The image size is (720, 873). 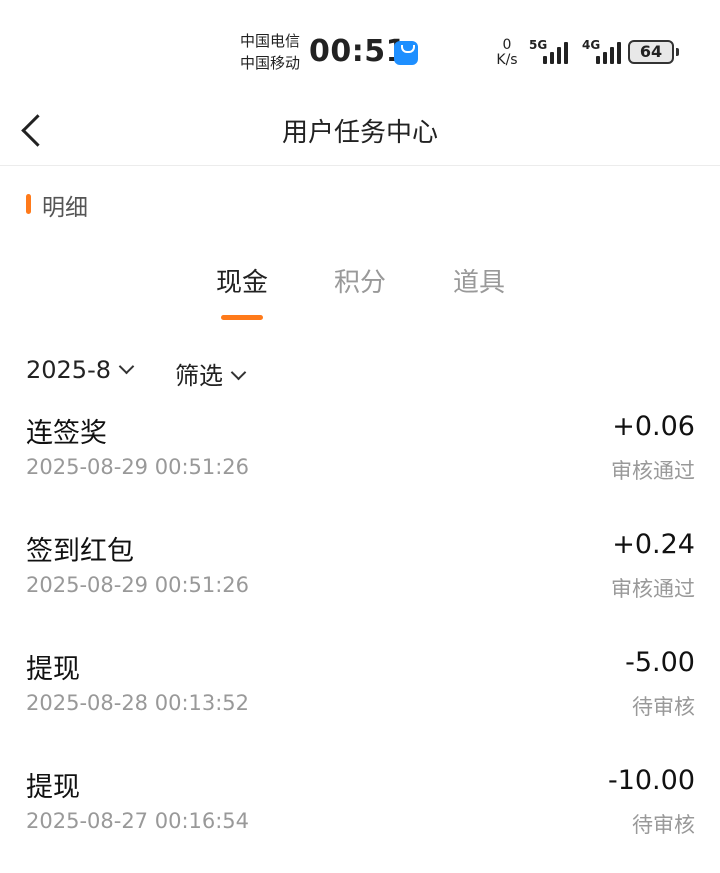 What do you see at coordinates (270, 63) in the screenshot?
I see `carrier-2: 中国移动` at bounding box center [270, 63].